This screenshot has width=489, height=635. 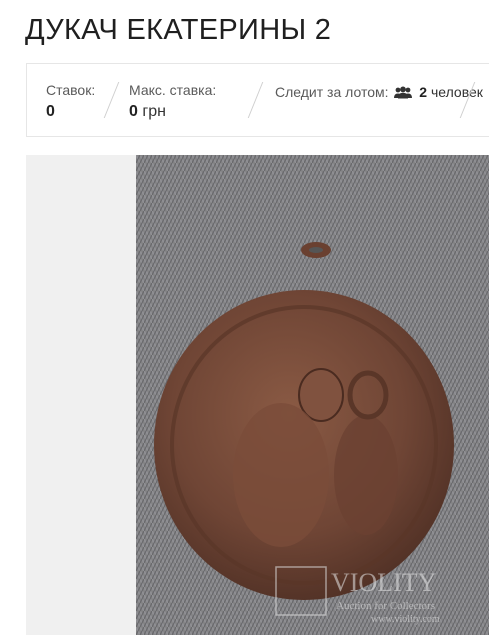 I want to click on bids-stat: Ставок: 0, so click(x=70, y=101).